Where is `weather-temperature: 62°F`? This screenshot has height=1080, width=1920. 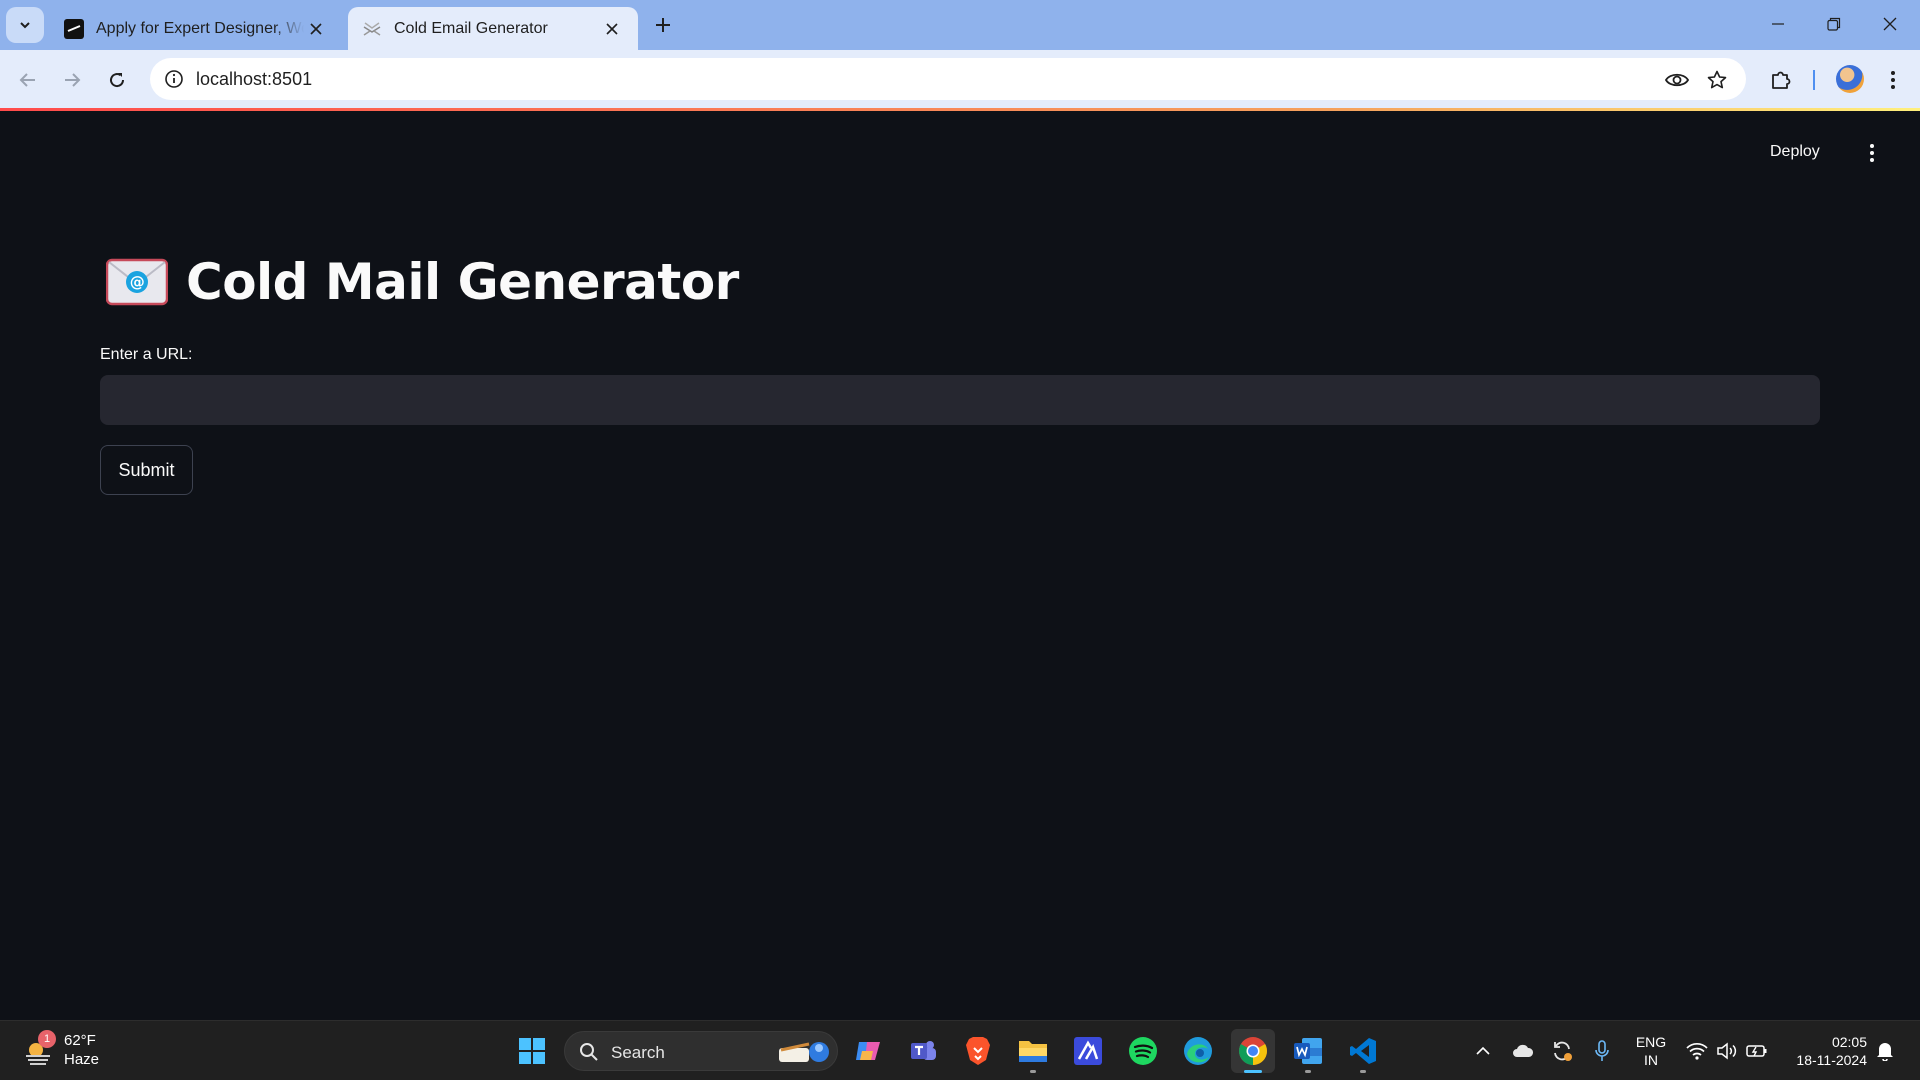
weather-temperature: 62°F is located at coordinates (80, 1040).